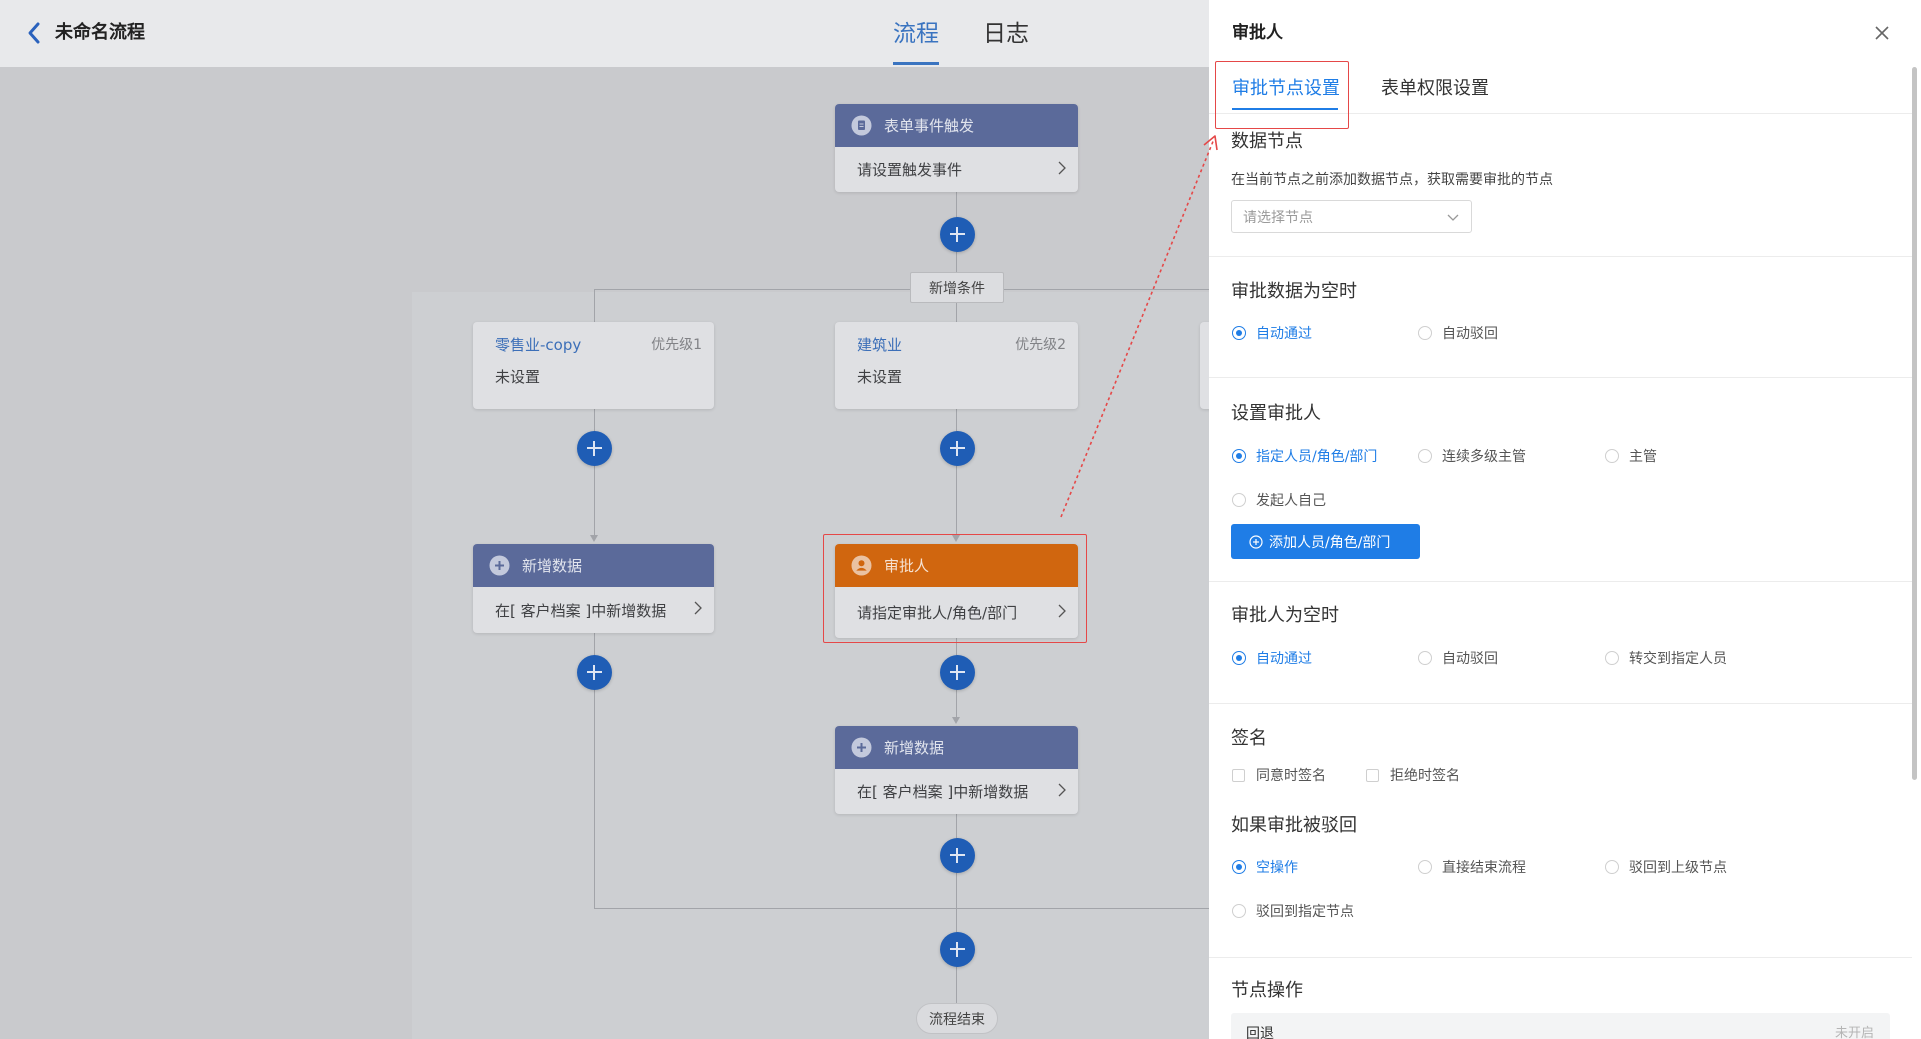 This screenshot has width=1921, height=1039. What do you see at coordinates (916, 34) in the screenshot?
I see `tab-flow: 流程` at bounding box center [916, 34].